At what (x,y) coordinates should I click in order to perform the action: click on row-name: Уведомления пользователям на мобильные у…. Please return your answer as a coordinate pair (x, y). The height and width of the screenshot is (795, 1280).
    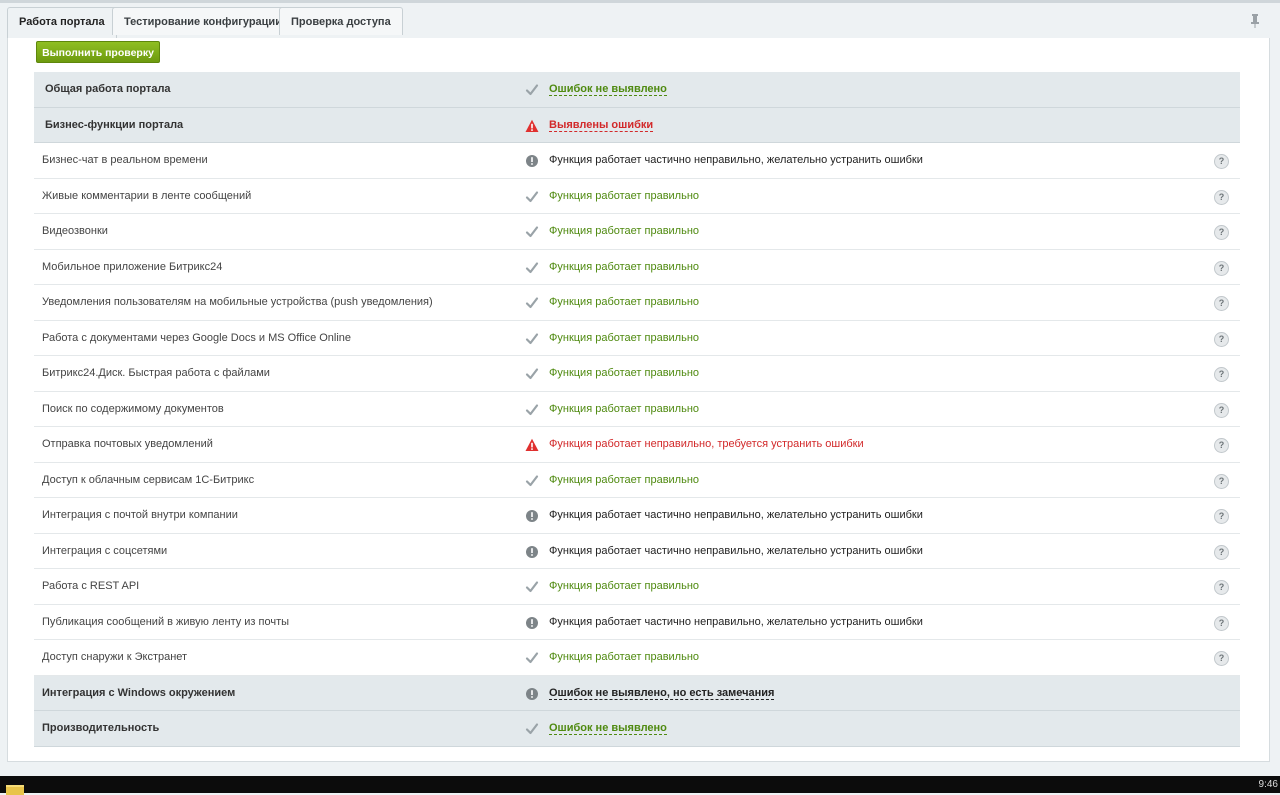
    Looking at the image, I should click on (237, 302).